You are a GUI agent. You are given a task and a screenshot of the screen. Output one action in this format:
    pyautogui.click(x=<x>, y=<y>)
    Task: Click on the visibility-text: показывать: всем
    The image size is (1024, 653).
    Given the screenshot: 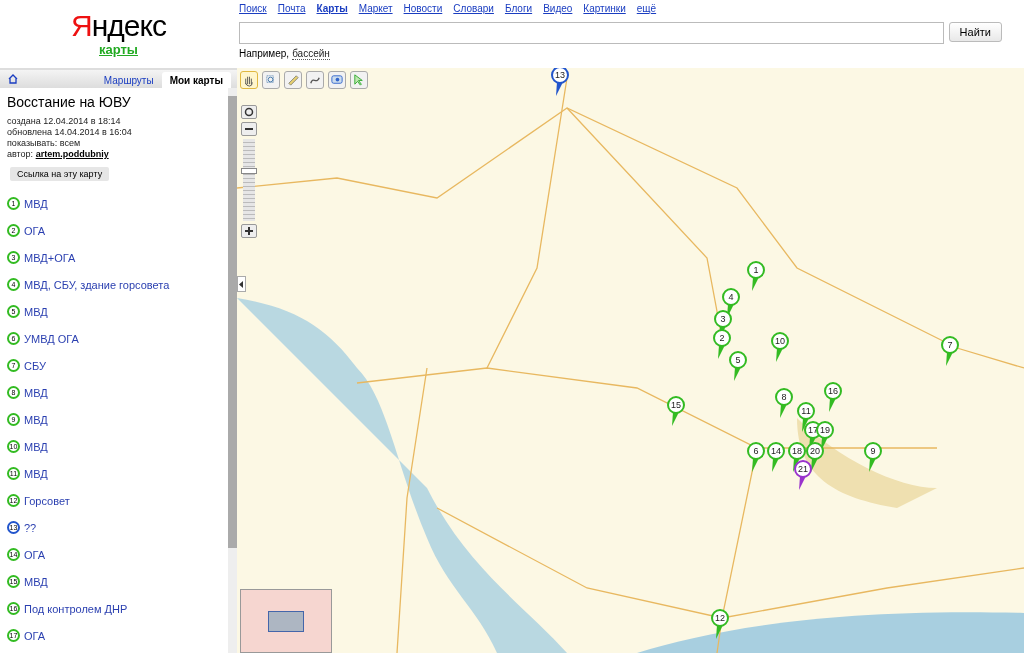 What is the action you would take?
    pyautogui.click(x=44, y=143)
    